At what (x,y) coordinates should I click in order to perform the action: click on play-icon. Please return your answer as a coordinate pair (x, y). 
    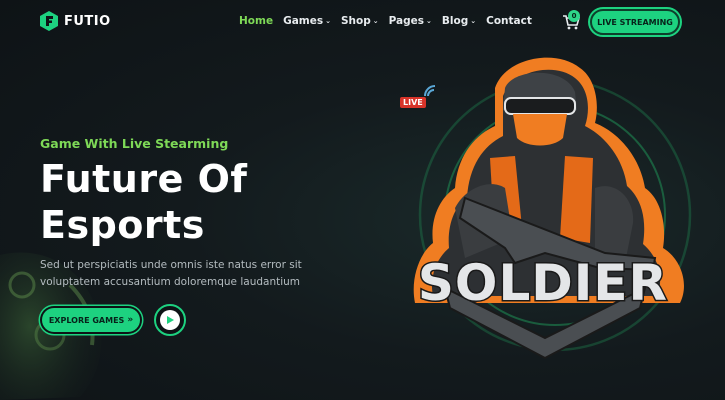
    Looking at the image, I should click on (170, 320).